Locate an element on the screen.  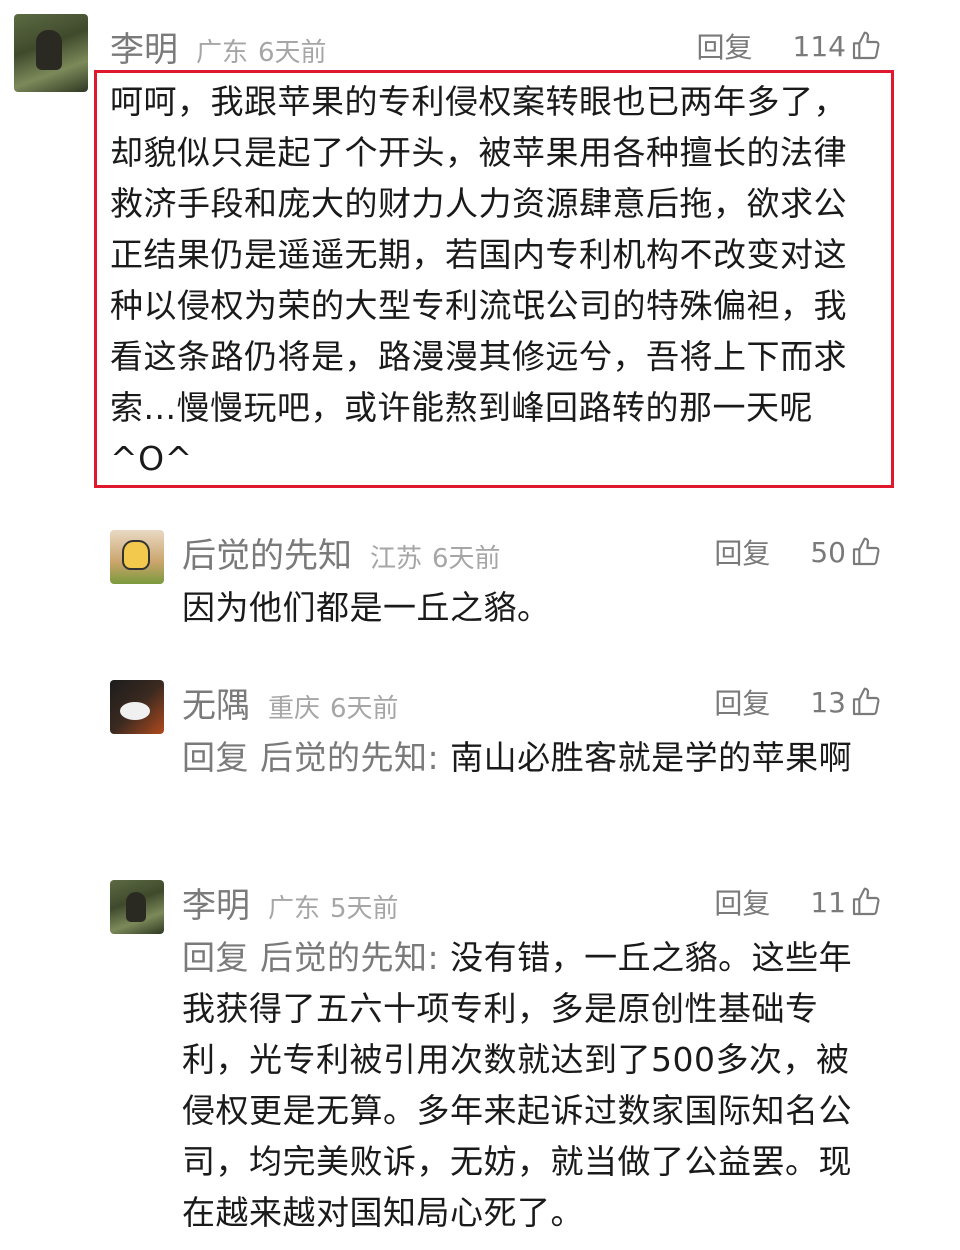
like-count: 13 is located at coordinates (828, 702).